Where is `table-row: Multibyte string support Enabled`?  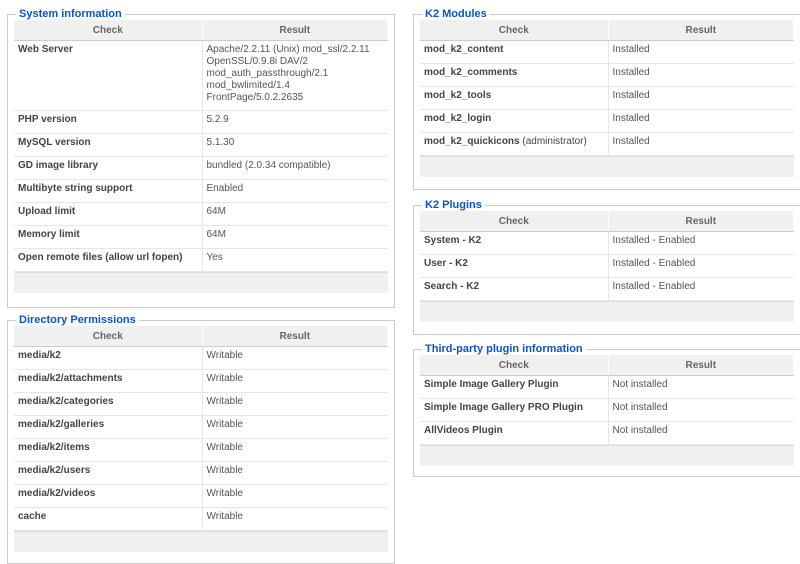 table-row: Multibyte string support Enabled is located at coordinates (201, 191).